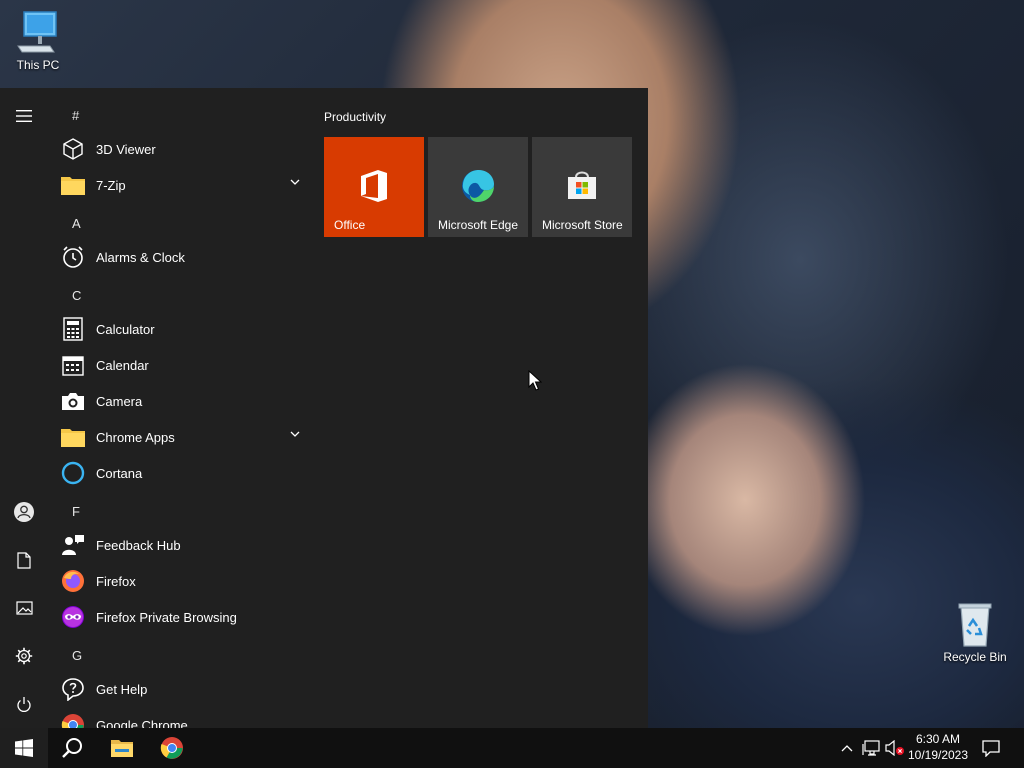 The height and width of the screenshot is (768, 1024). I want to click on taskbar-clock: 6:30 AM 10/19/2023, so click(938, 747).